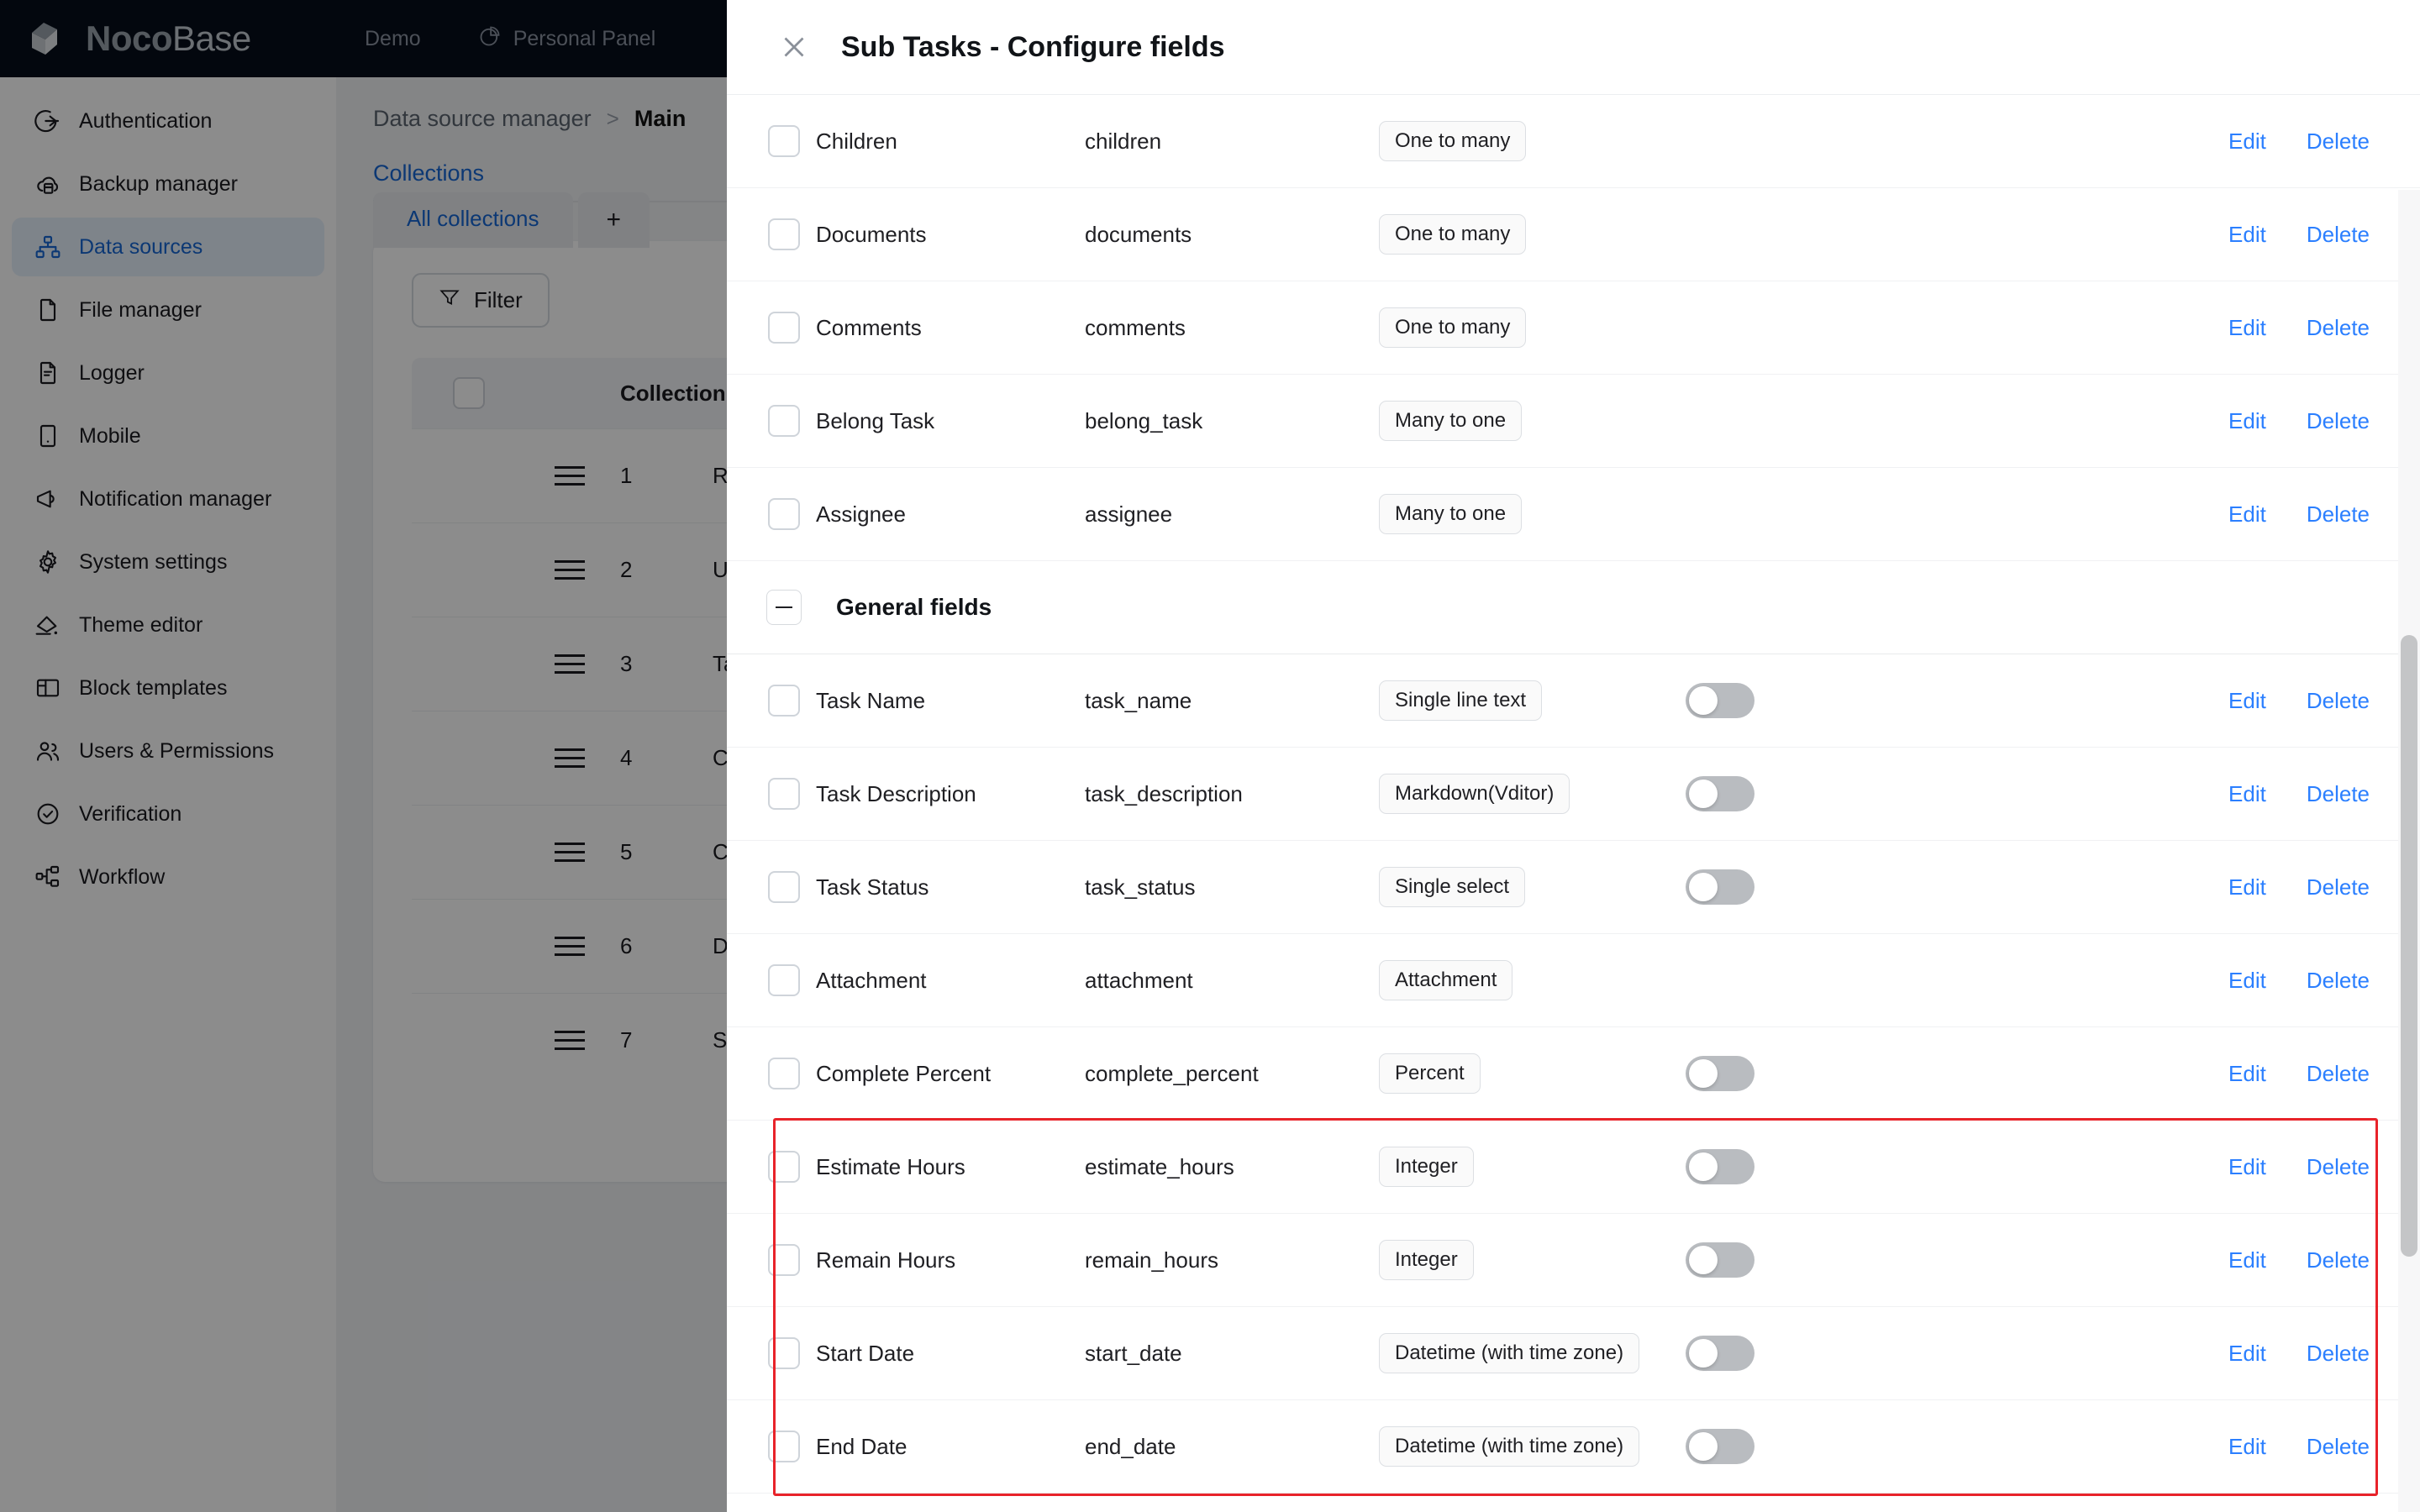 This screenshot has width=2420, height=1512. What do you see at coordinates (1573, 980) in the screenshot?
I see `field-row: Attachment attachment Attachment Edit Delete` at bounding box center [1573, 980].